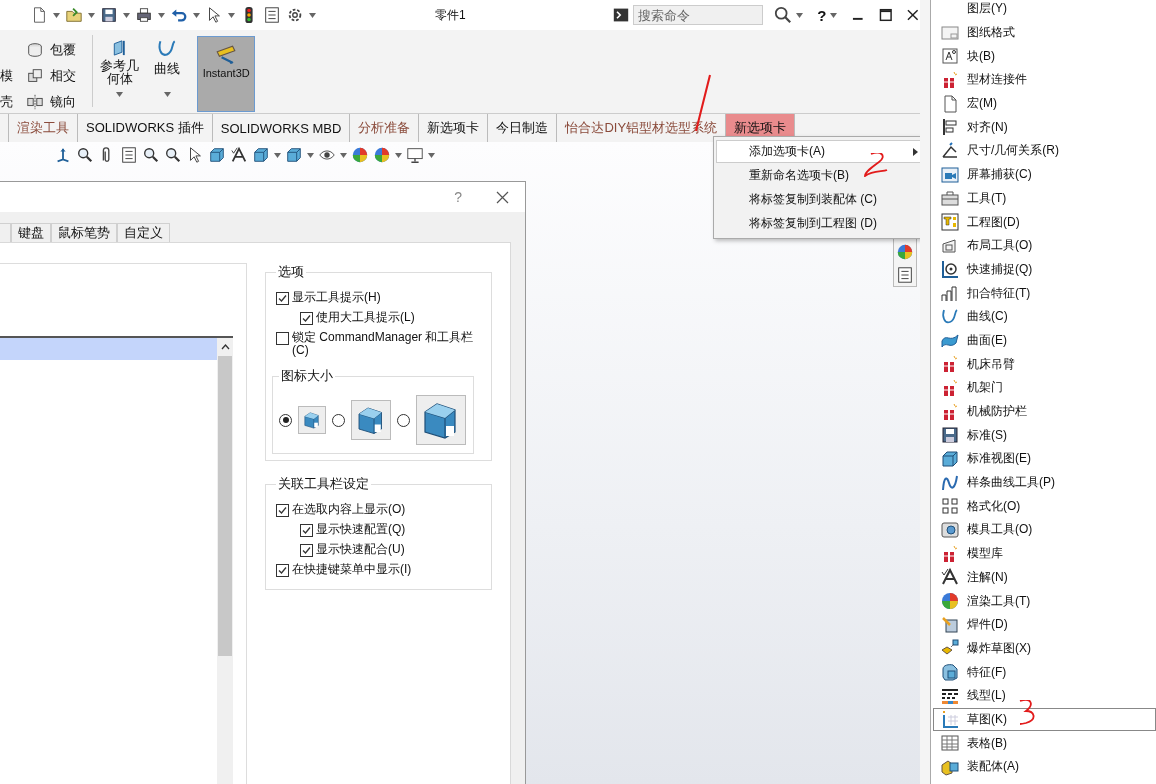 The width and height of the screenshot is (1156, 784). I want to click on save-icon, so click(109, 15).